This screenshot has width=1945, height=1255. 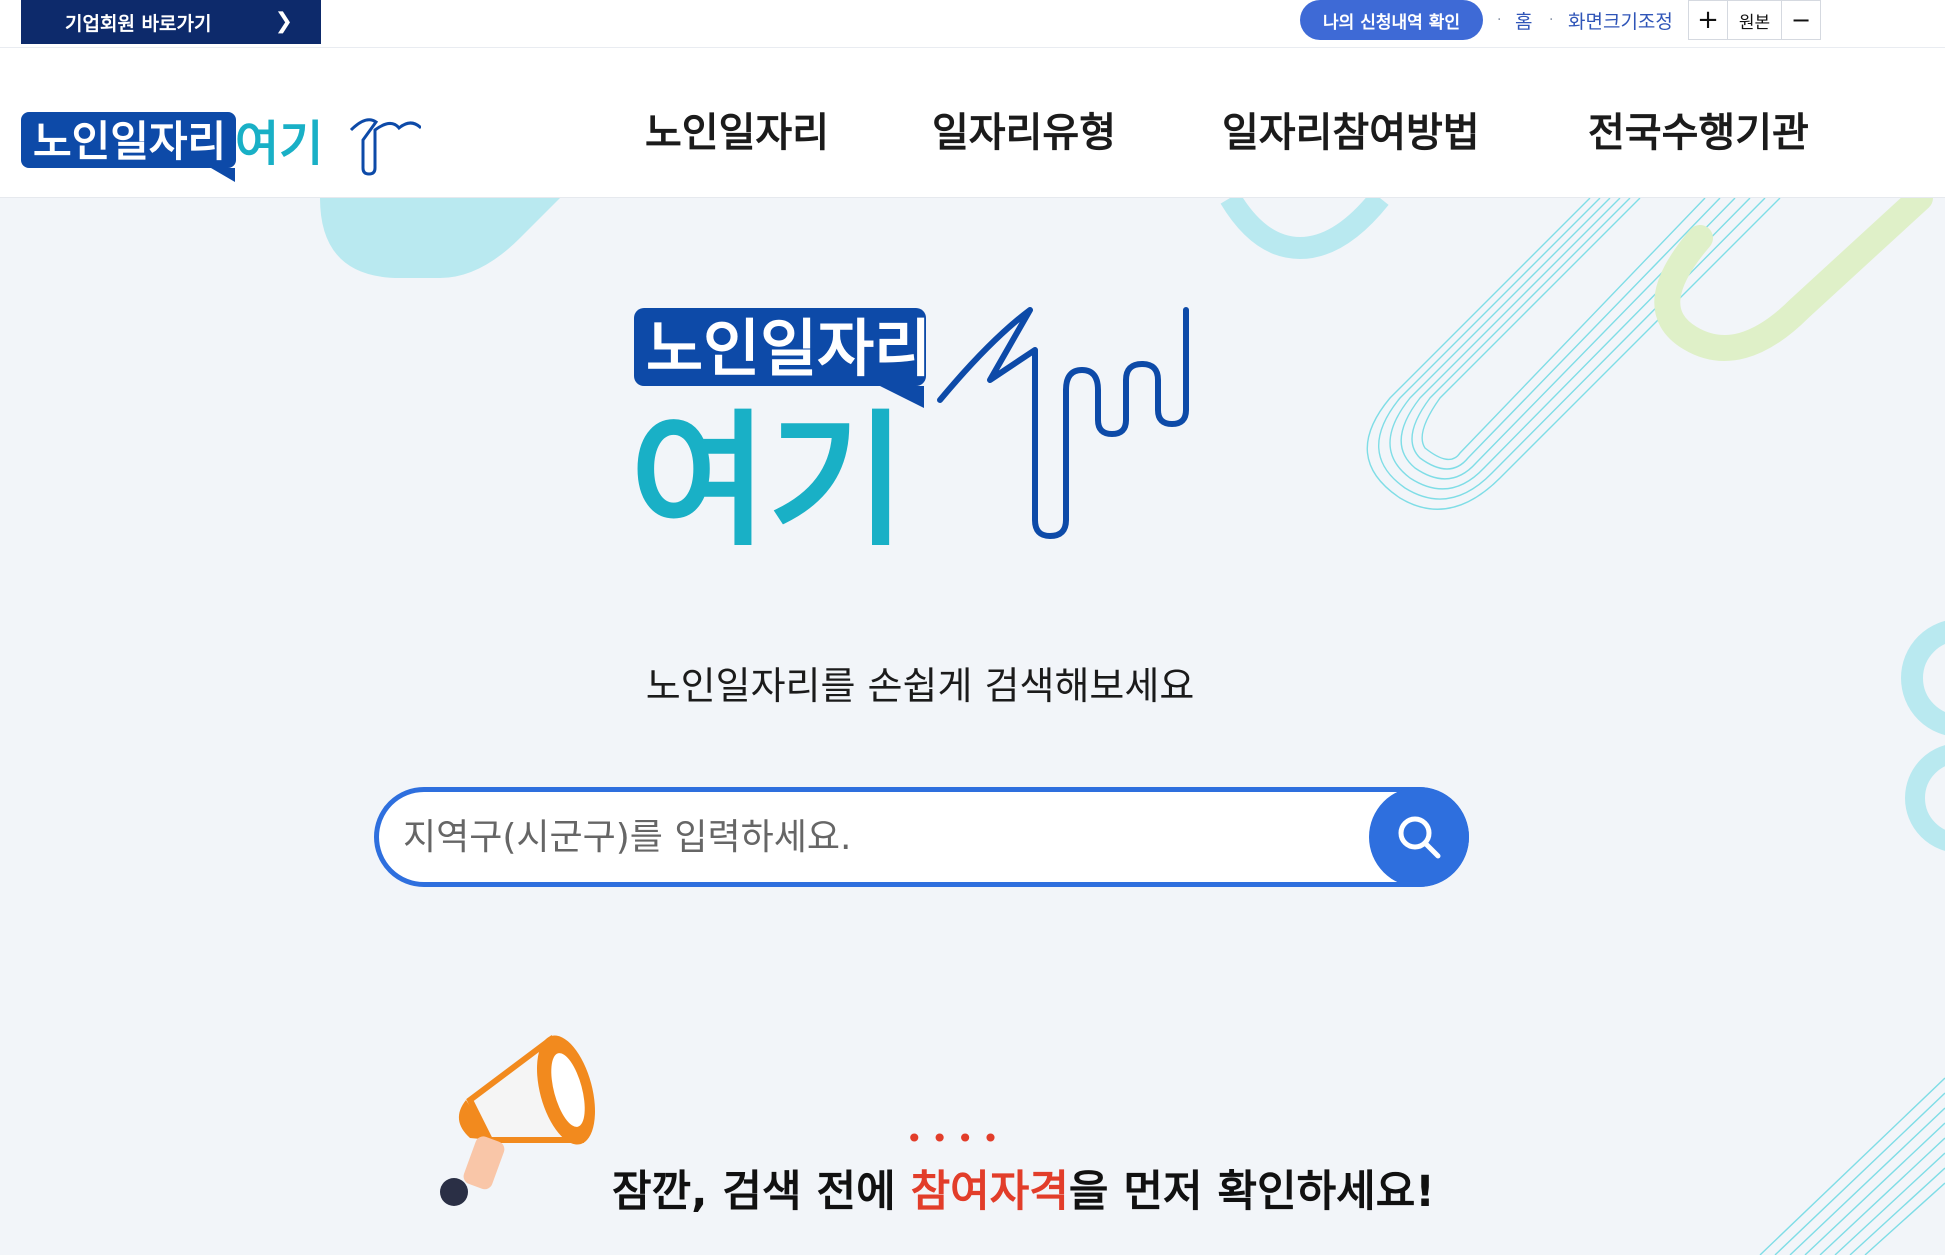 What do you see at coordinates (768, 471) in the screenshot?
I see `hero-logo-text-secondary: 여기` at bounding box center [768, 471].